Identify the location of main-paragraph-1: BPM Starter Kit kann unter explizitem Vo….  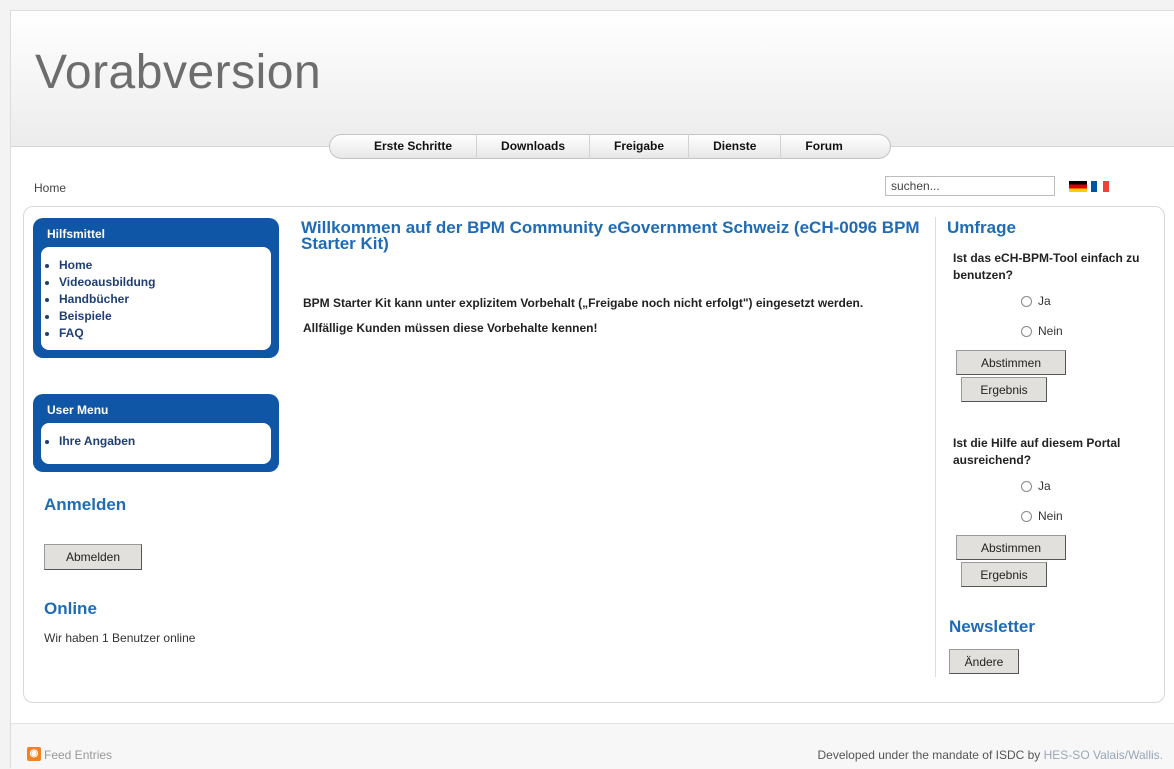
(583, 303).